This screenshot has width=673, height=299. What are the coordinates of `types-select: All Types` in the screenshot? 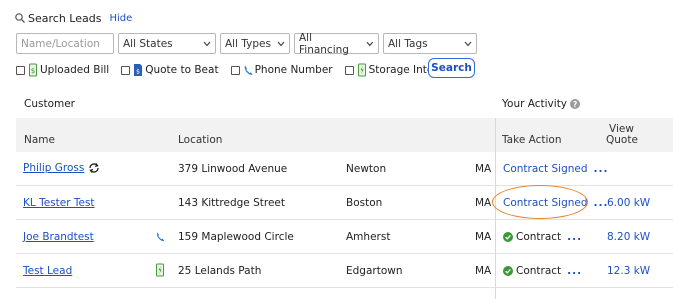 It's located at (255, 43).